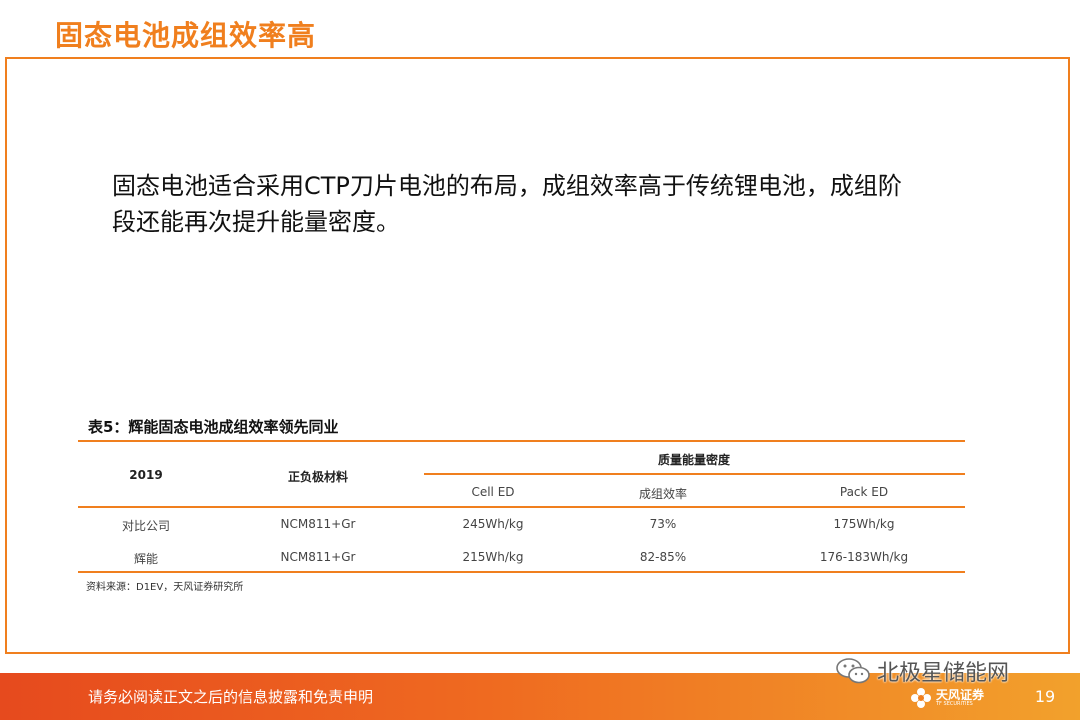  I want to click on row-name: 辉能, so click(146, 559).